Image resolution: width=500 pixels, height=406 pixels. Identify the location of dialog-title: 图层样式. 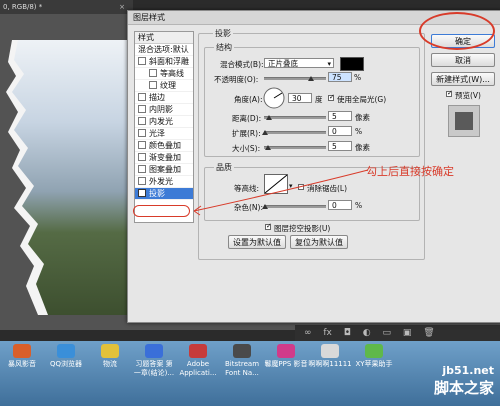
(149, 17).